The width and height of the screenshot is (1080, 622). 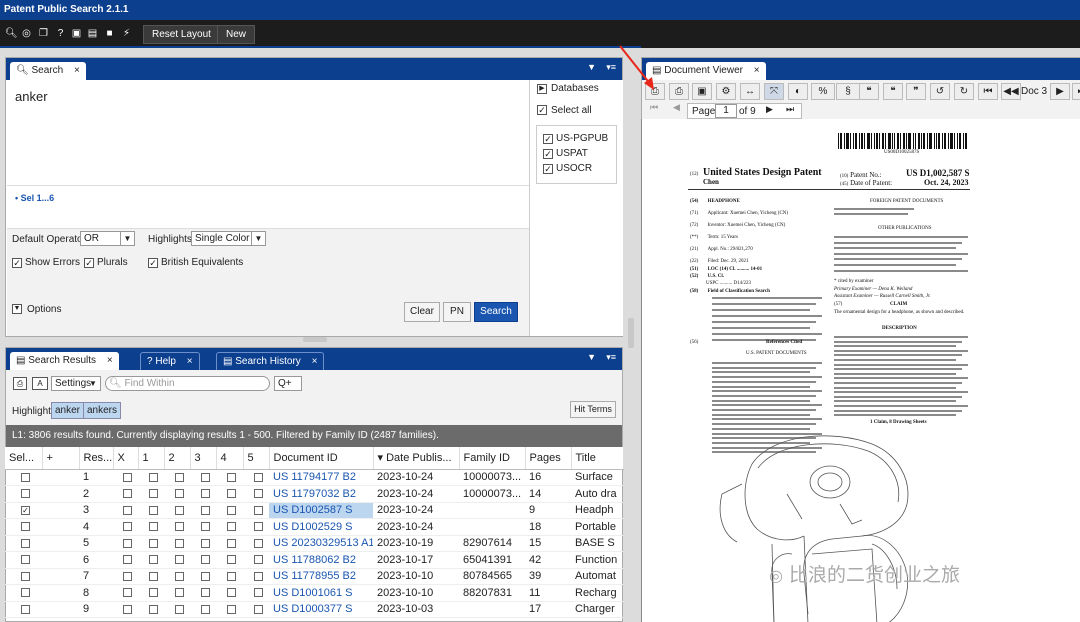 What do you see at coordinates (40, 383) in the screenshot?
I see `font-size-icon: A` at bounding box center [40, 383].